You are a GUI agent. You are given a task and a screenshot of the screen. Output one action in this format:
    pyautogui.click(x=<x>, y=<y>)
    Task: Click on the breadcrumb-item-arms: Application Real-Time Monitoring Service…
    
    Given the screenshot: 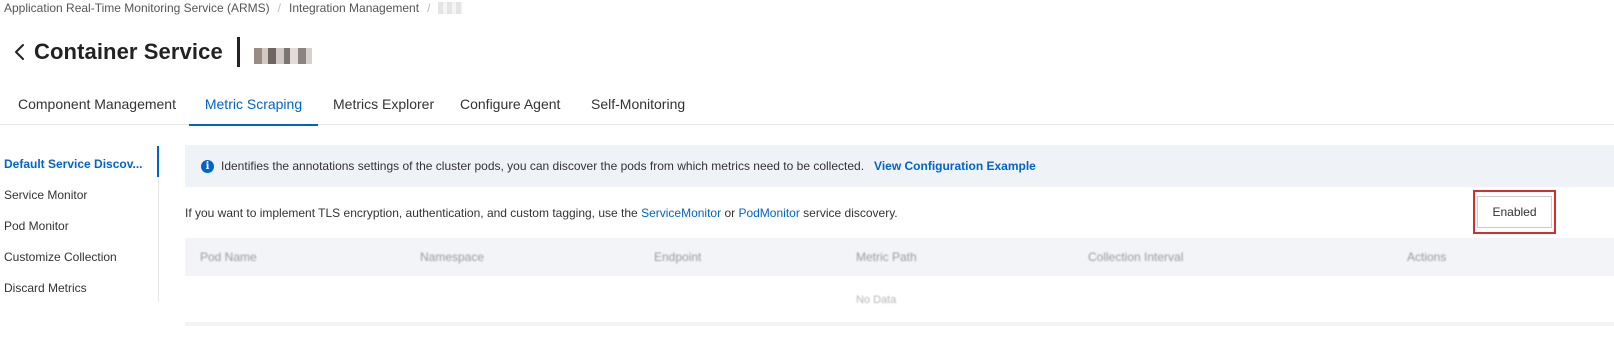 What is the action you would take?
    pyautogui.click(x=137, y=8)
    